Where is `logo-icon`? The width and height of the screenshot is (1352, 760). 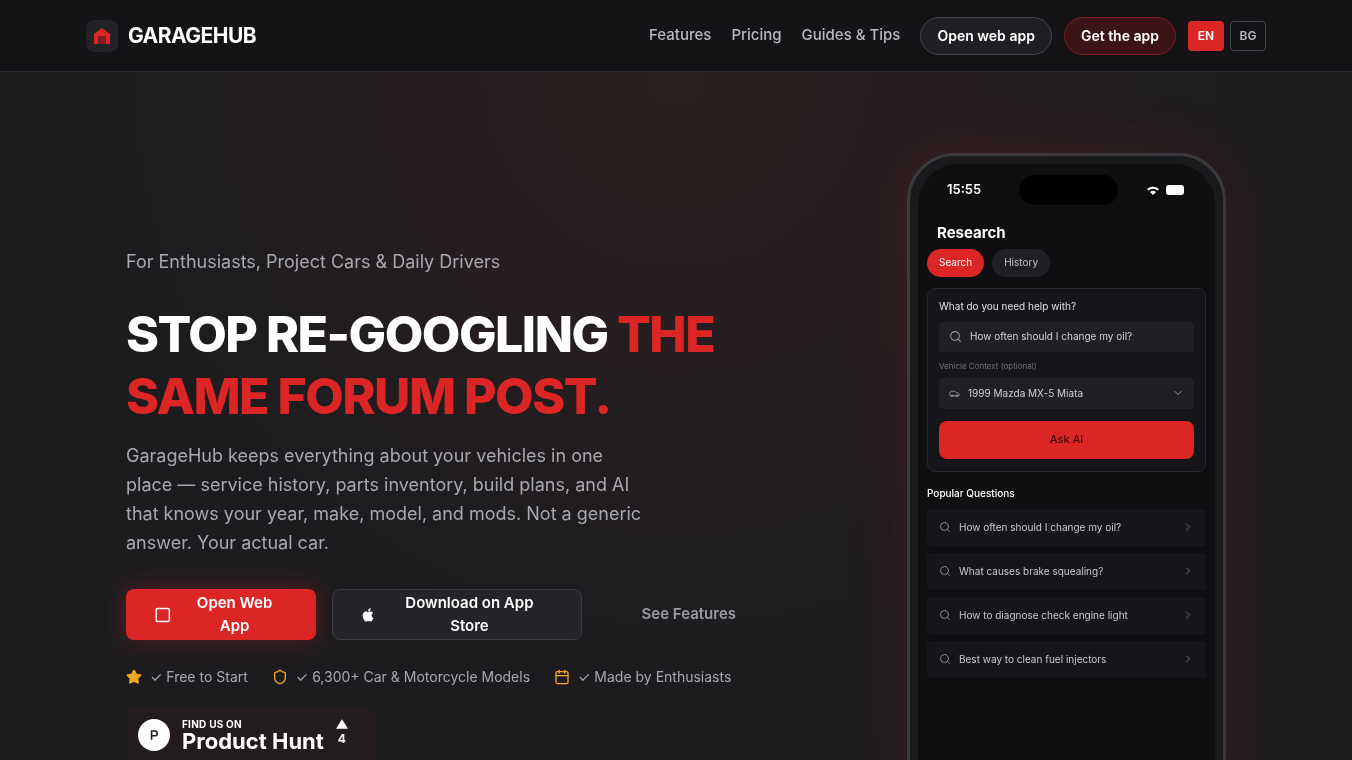 logo-icon is located at coordinates (102, 35).